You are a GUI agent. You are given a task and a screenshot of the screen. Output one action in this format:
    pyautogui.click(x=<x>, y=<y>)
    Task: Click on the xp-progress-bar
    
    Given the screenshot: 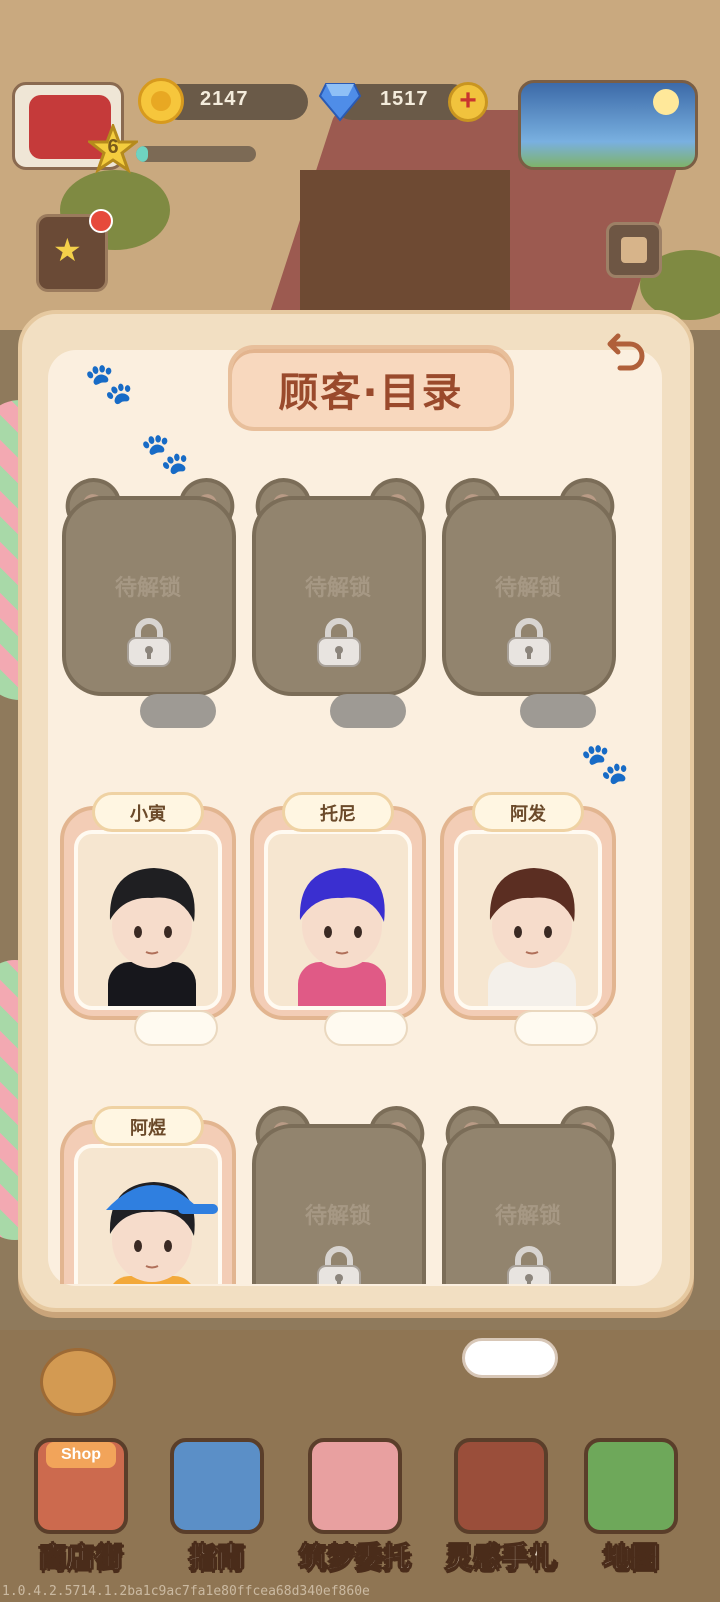 What is the action you would take?
    pyautogui.click(x=196, y=154)
    